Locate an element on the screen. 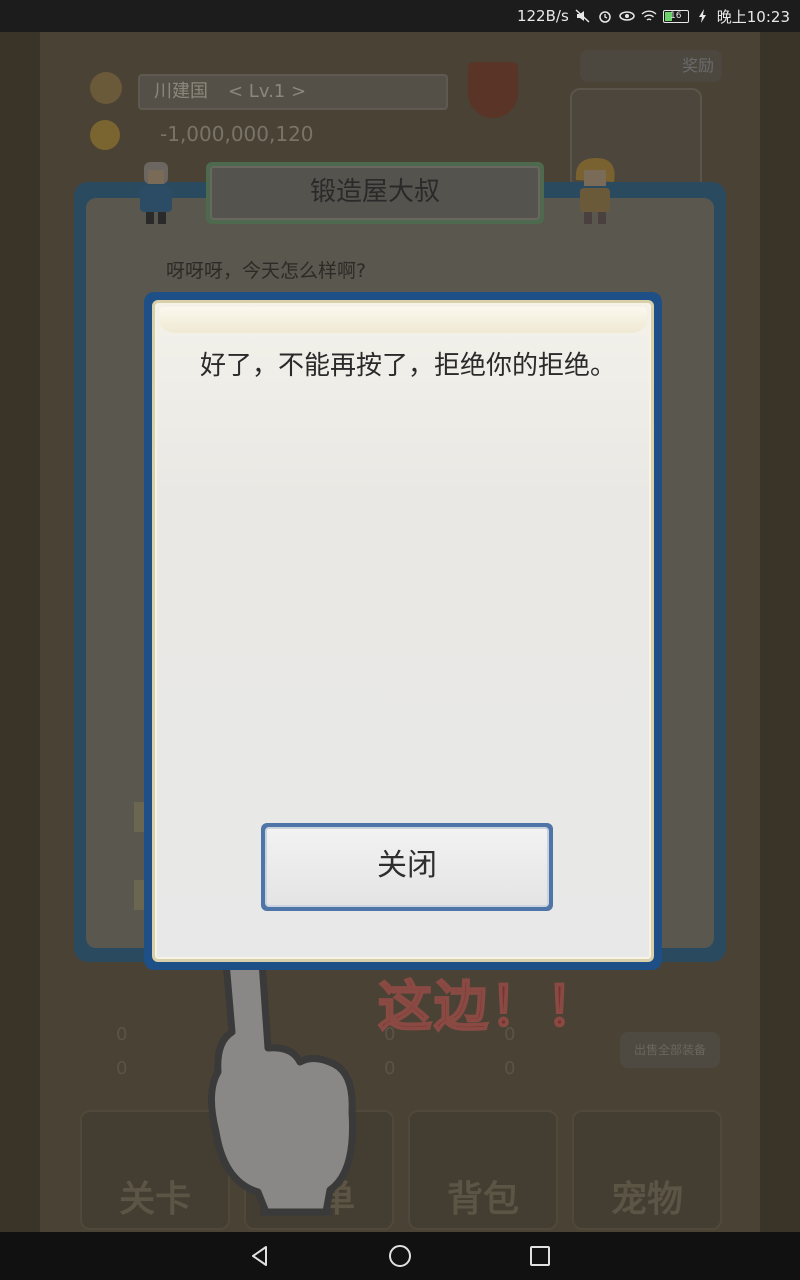 This screenshot has height=1280, width=800. pointing-hand-icon is located at coordinates (282, 1089).